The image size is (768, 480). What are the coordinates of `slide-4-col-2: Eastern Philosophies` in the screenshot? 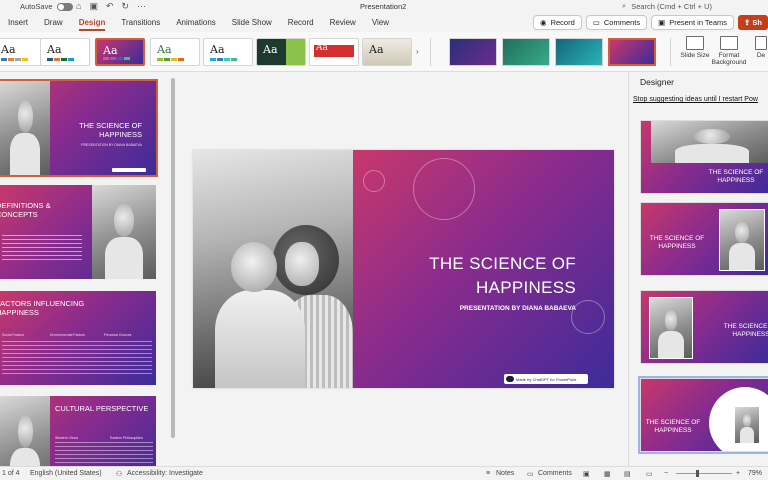 It's located at (126, 438).